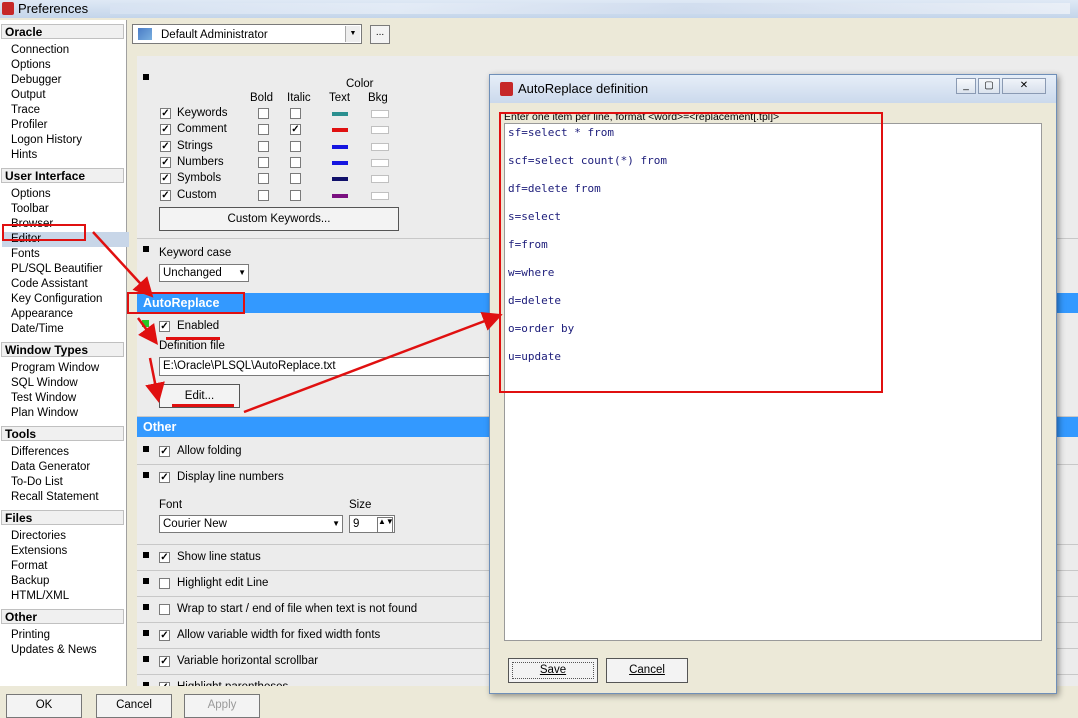 This screenshot has width=1078, height=718. What do you see at coordinates (297, 322) in the screenshot?
I see `annotation-arrows` at bounding box center [297, 322].